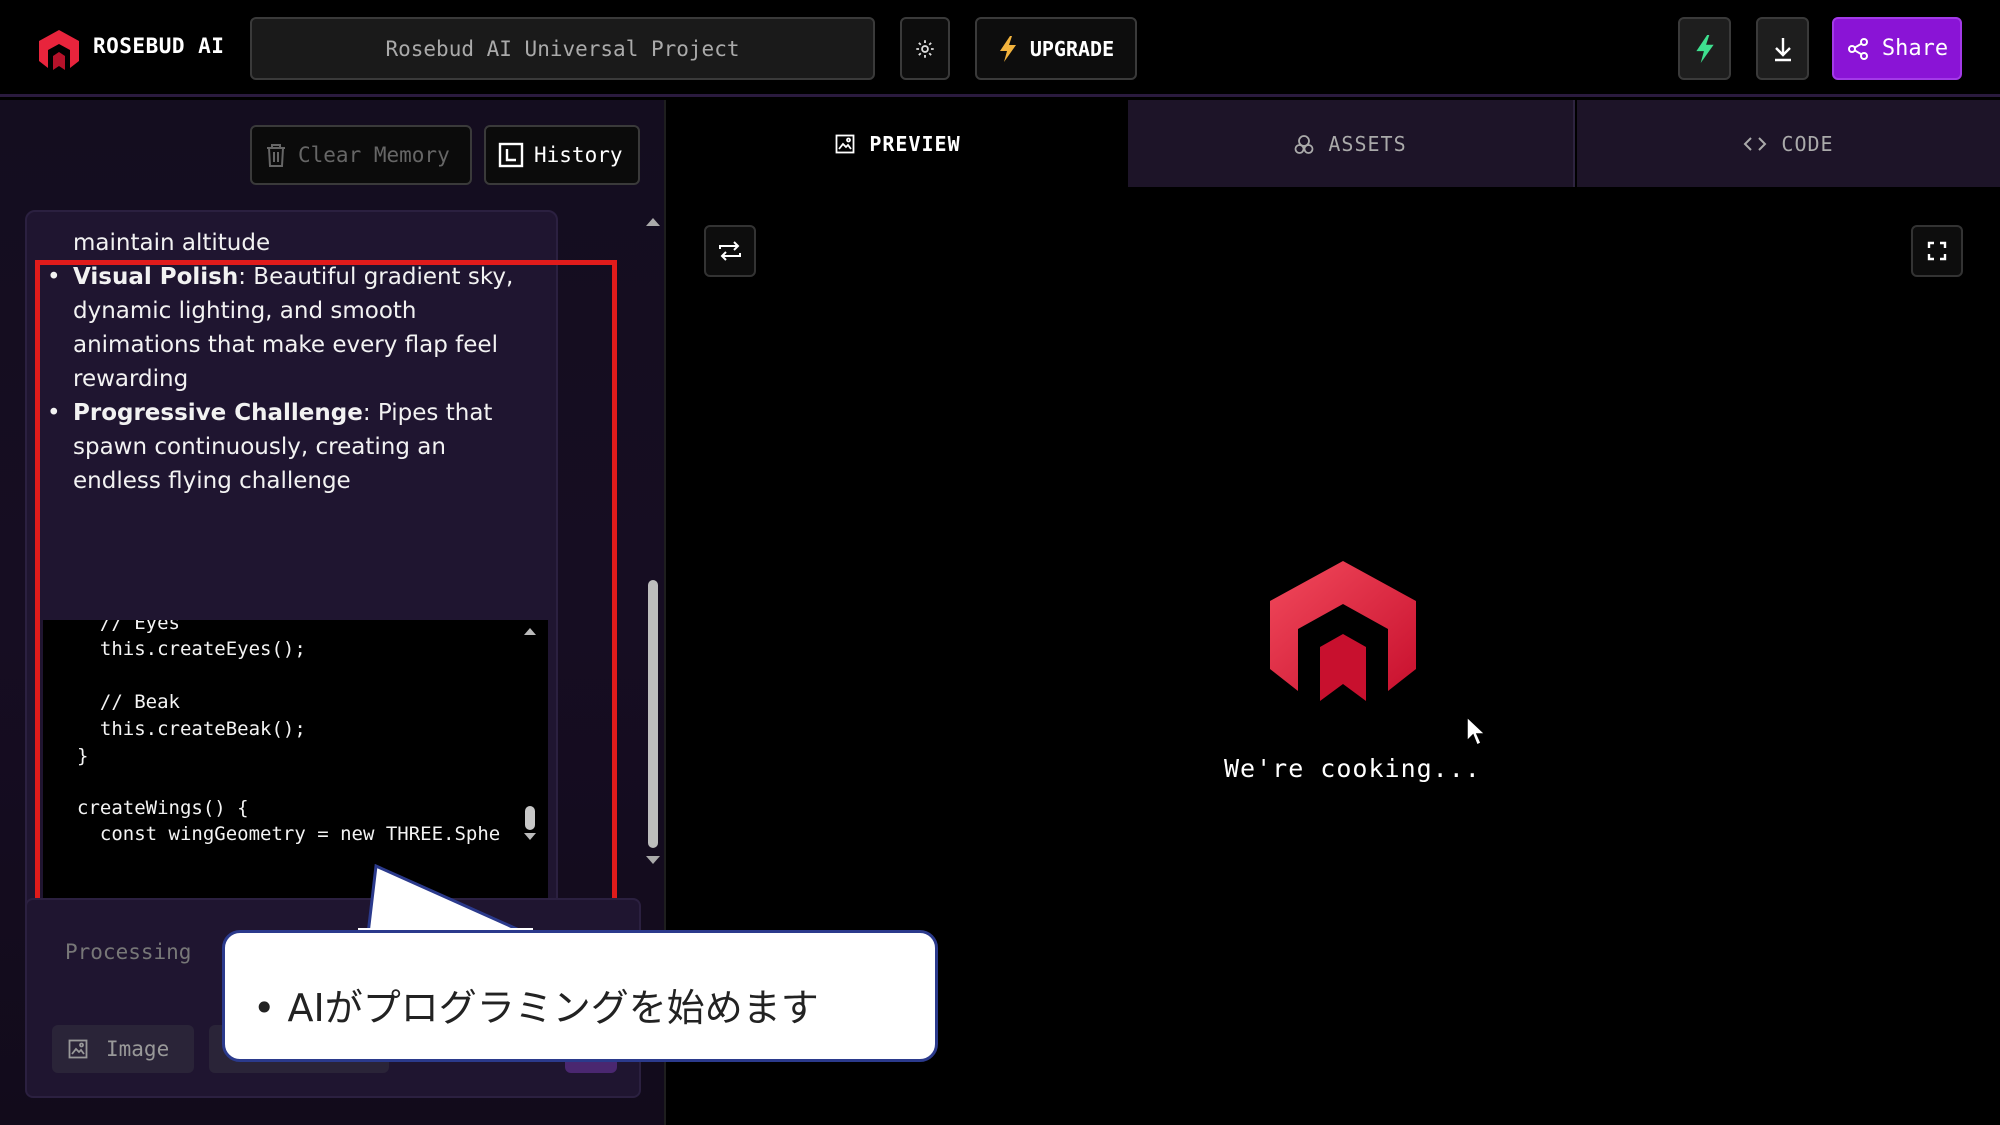 This screenshot has width=2000, height=1125. I want to click on tab-label: CODE, so click(1807, 143).